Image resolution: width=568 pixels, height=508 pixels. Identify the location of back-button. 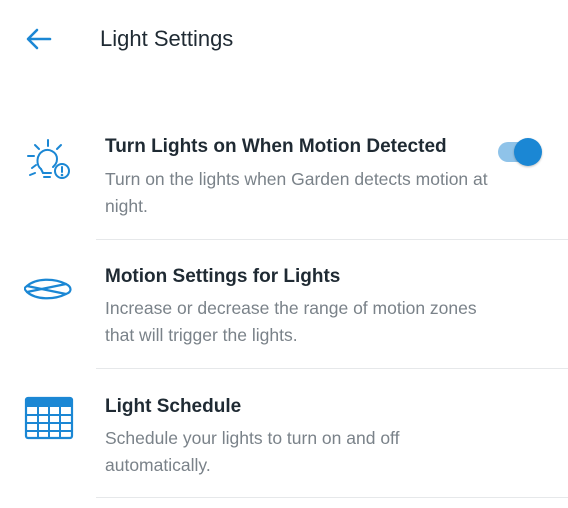
(39, 39).